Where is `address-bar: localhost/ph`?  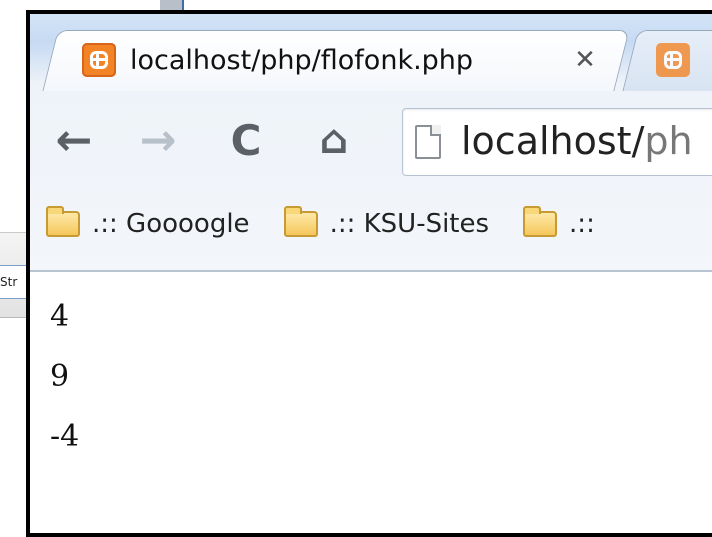 address-bar: localhost/ph is located at coordinates (557, 142).